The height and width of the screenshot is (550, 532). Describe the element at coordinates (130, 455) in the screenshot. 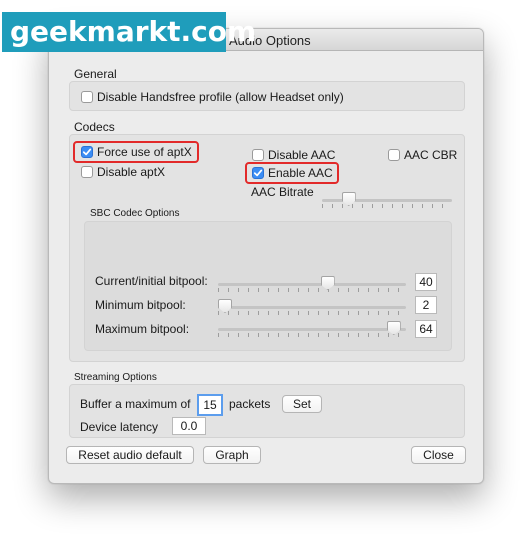

I see `reset-audio-default-button: Reset audio default` at that location.